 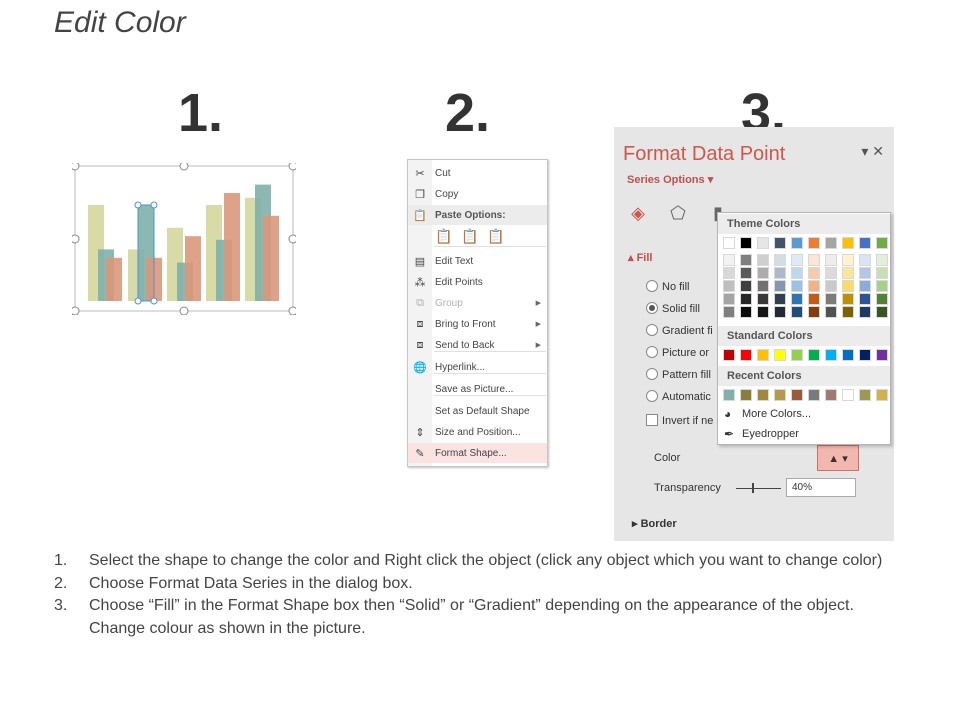 What do you see at coordinates (670, 179) in the screenshot?
I see `series-options-dropdown: Series Options ▾` at bounding box center [670, 179].